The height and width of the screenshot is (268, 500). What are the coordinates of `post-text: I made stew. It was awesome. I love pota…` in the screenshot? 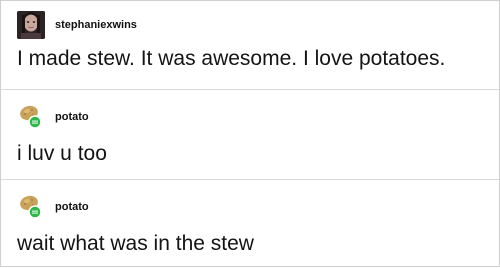 It's located at (231, 58).